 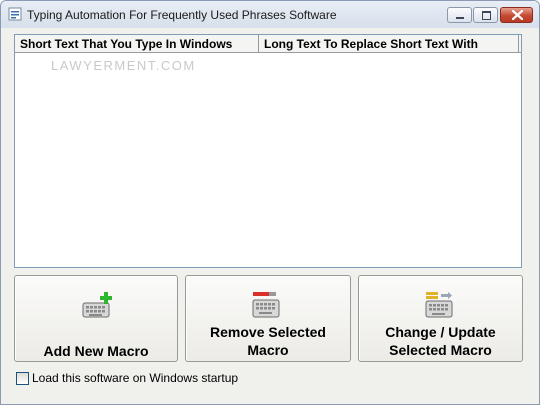 I want to click on change-macro-label: Change / Update Selected Macro, so click(x=440, y=341).